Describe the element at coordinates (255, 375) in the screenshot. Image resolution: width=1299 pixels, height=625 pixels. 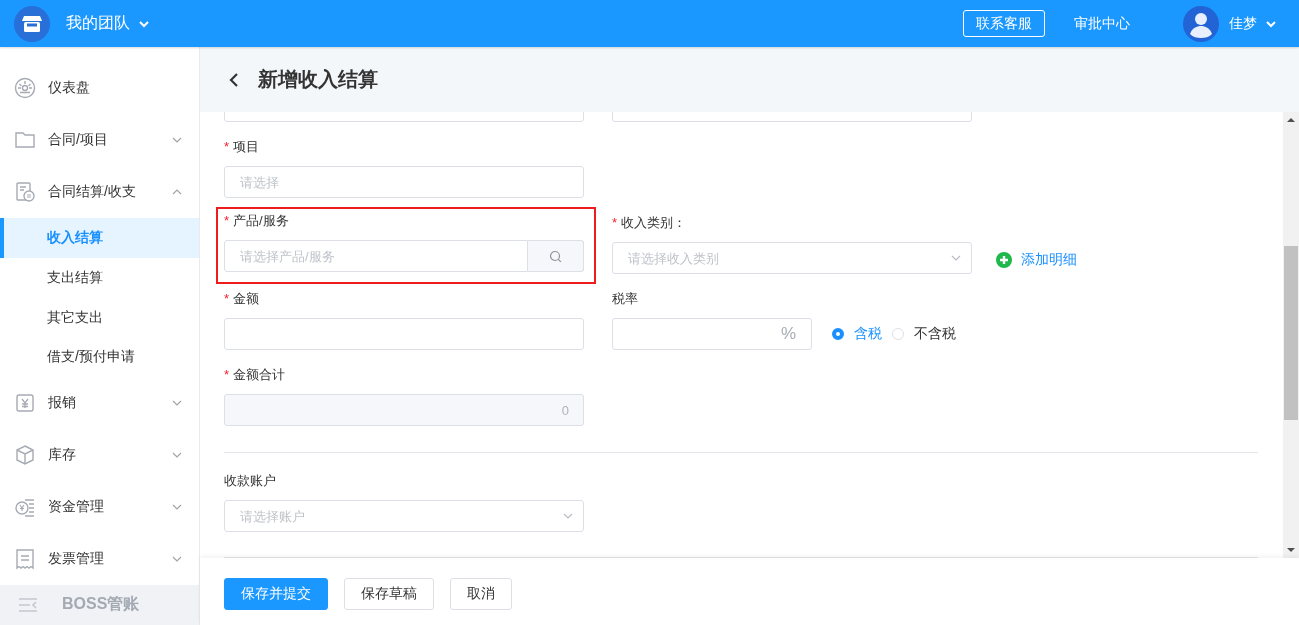
I see `field-label: * 金额合计` at that location.